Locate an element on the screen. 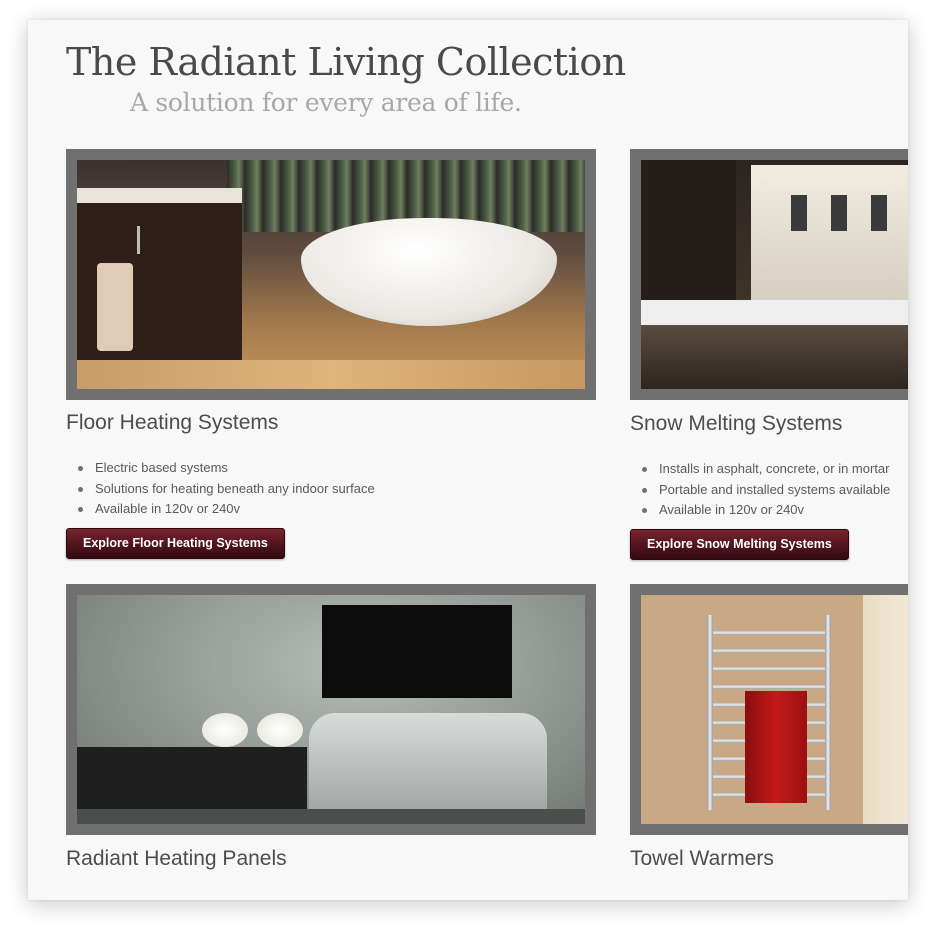  explore-floor-heating-button: Explore Floor Heating Systems is located at coordinates (175, 543).